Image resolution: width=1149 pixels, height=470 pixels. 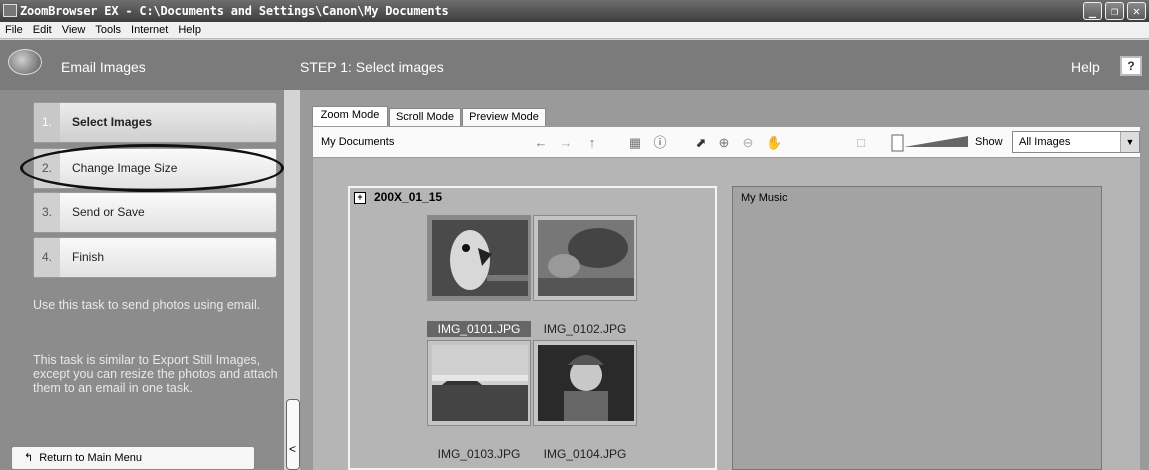 What do you see at coordinates (425, 117) in the screenshot?
I see `tab-scroll-mode: Scroll Mode` at bounding box center [425, 117].